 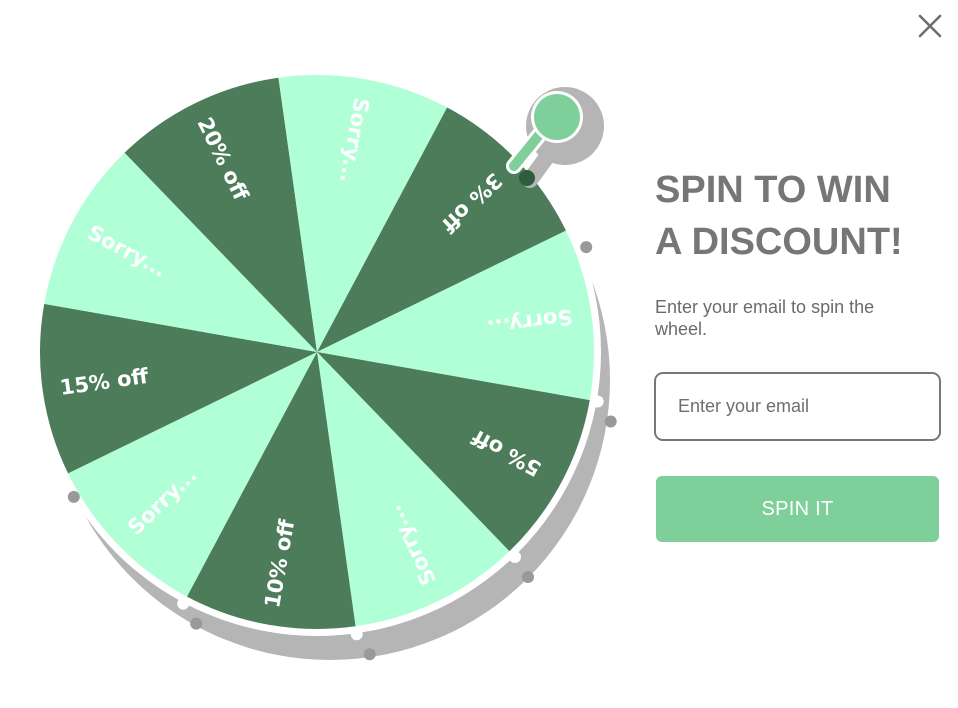 What do you see at coordinates (797, 406) in the screenshot?
I see `email-input` at bounding box center [797, 406].